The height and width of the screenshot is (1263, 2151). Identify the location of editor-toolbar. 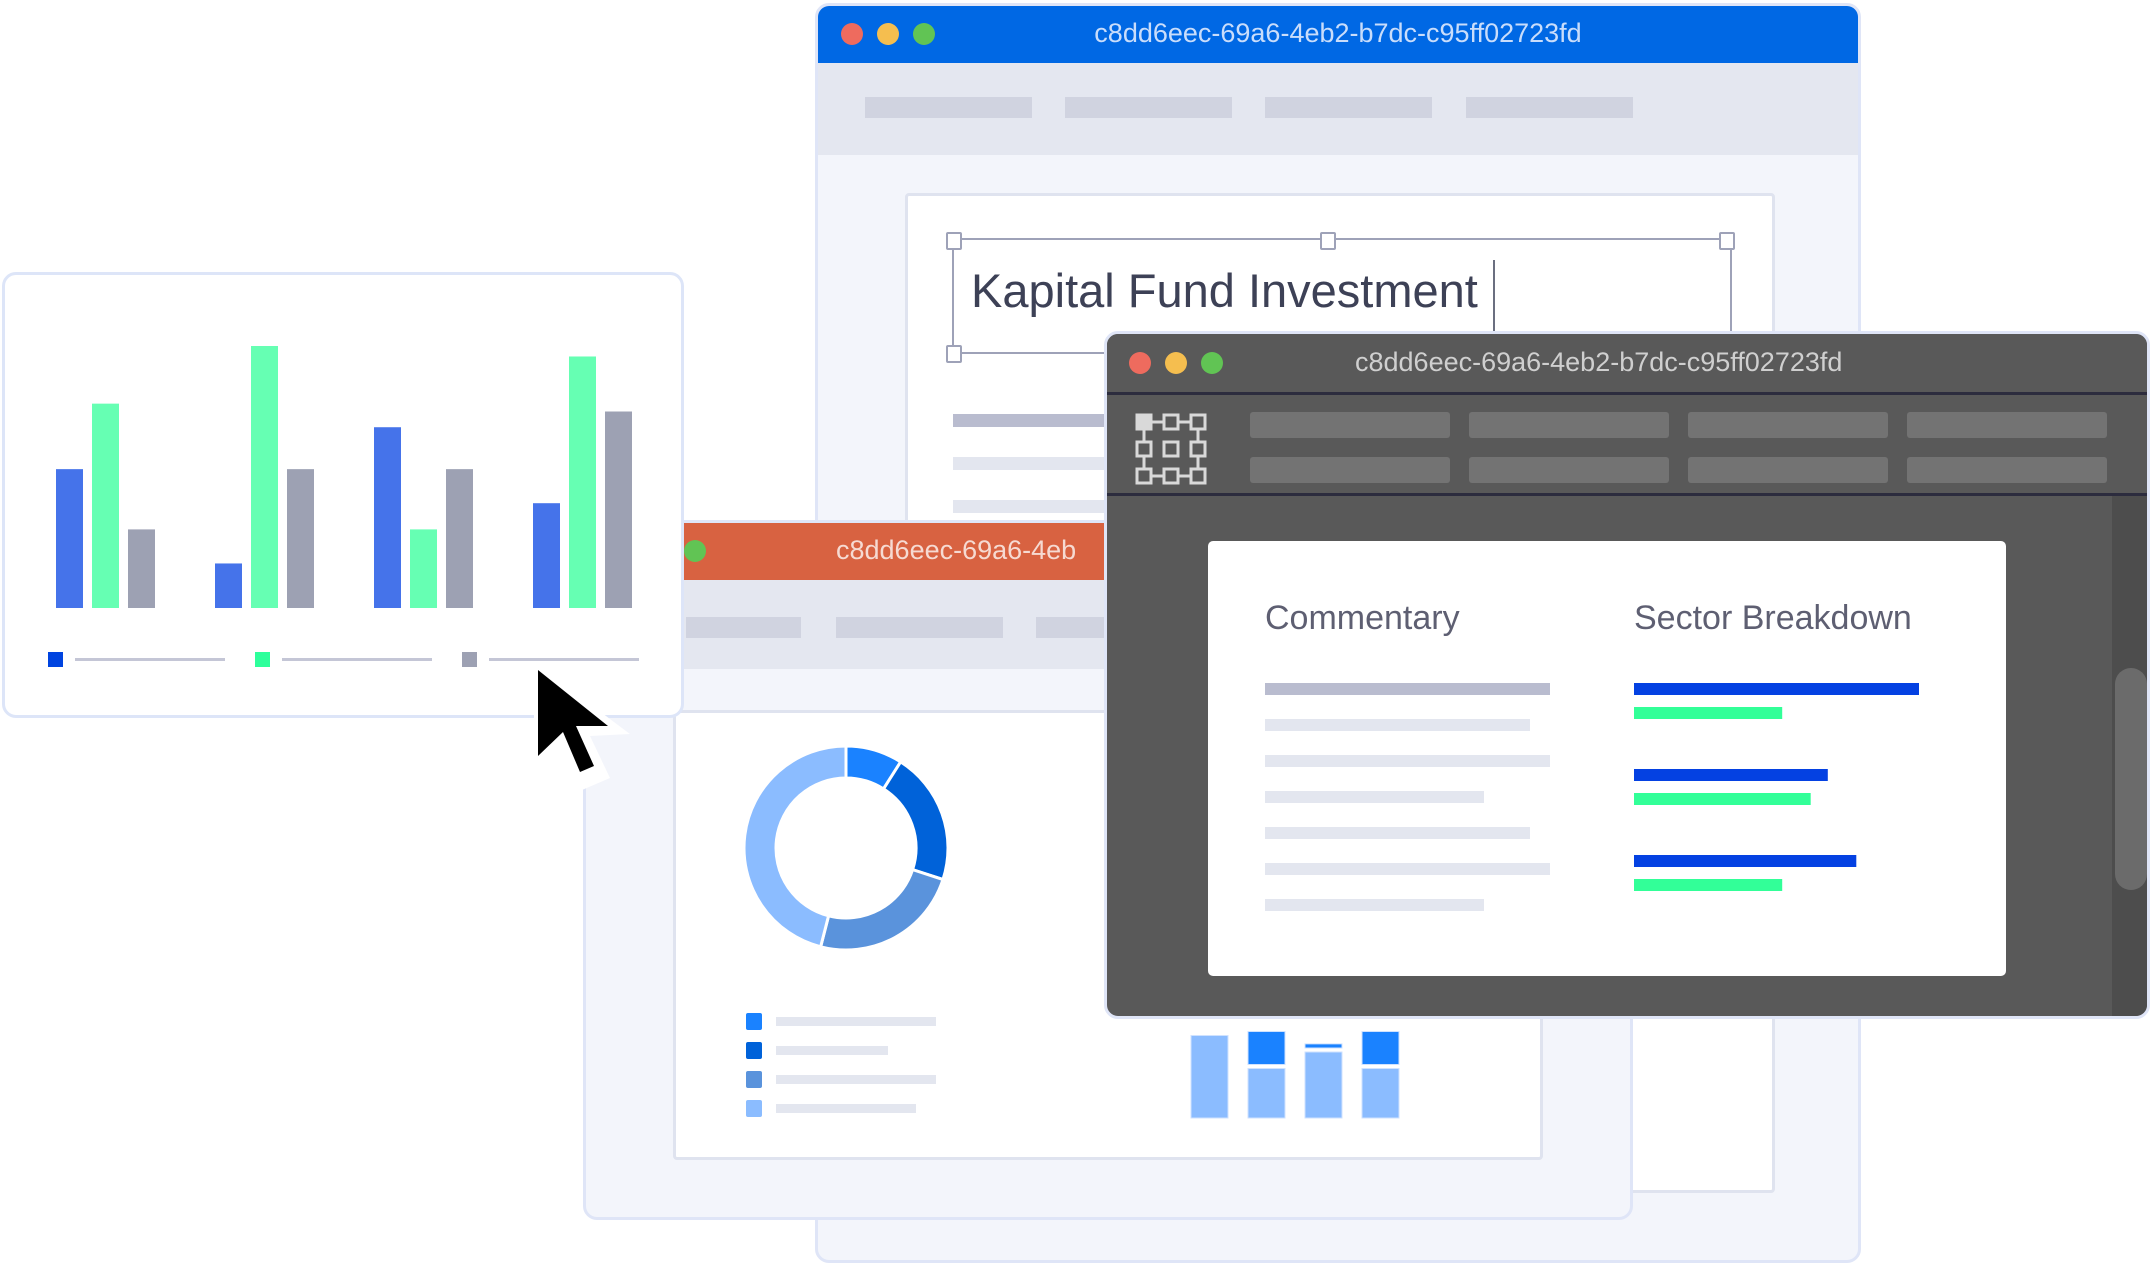
(1627, 445).